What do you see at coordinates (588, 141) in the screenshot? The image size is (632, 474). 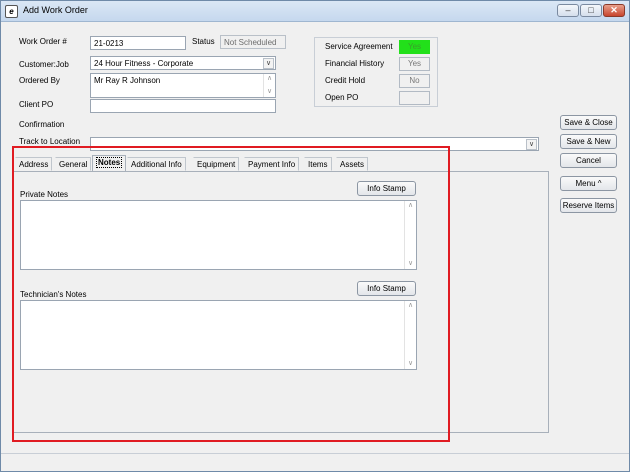 I see `save-new-button: Save & New` at bounding box center [588, 141].